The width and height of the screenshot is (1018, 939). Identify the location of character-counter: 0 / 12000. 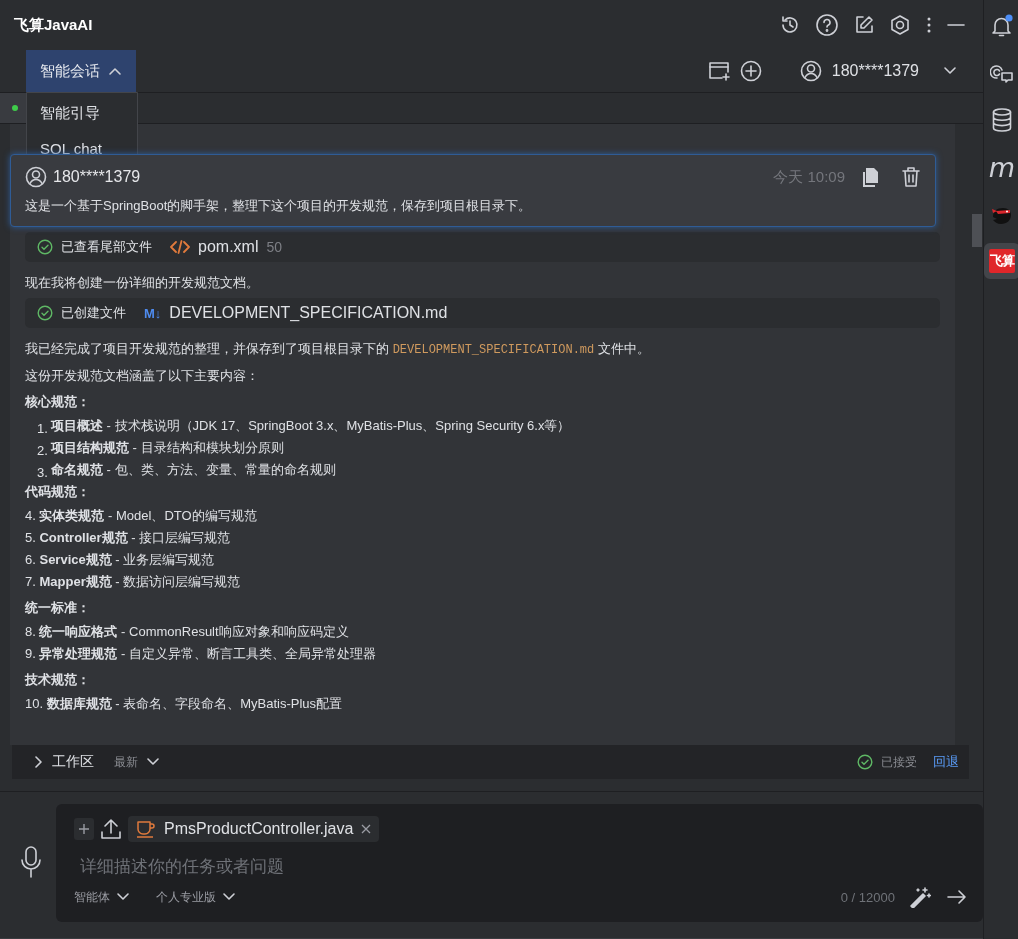
(867, 897).